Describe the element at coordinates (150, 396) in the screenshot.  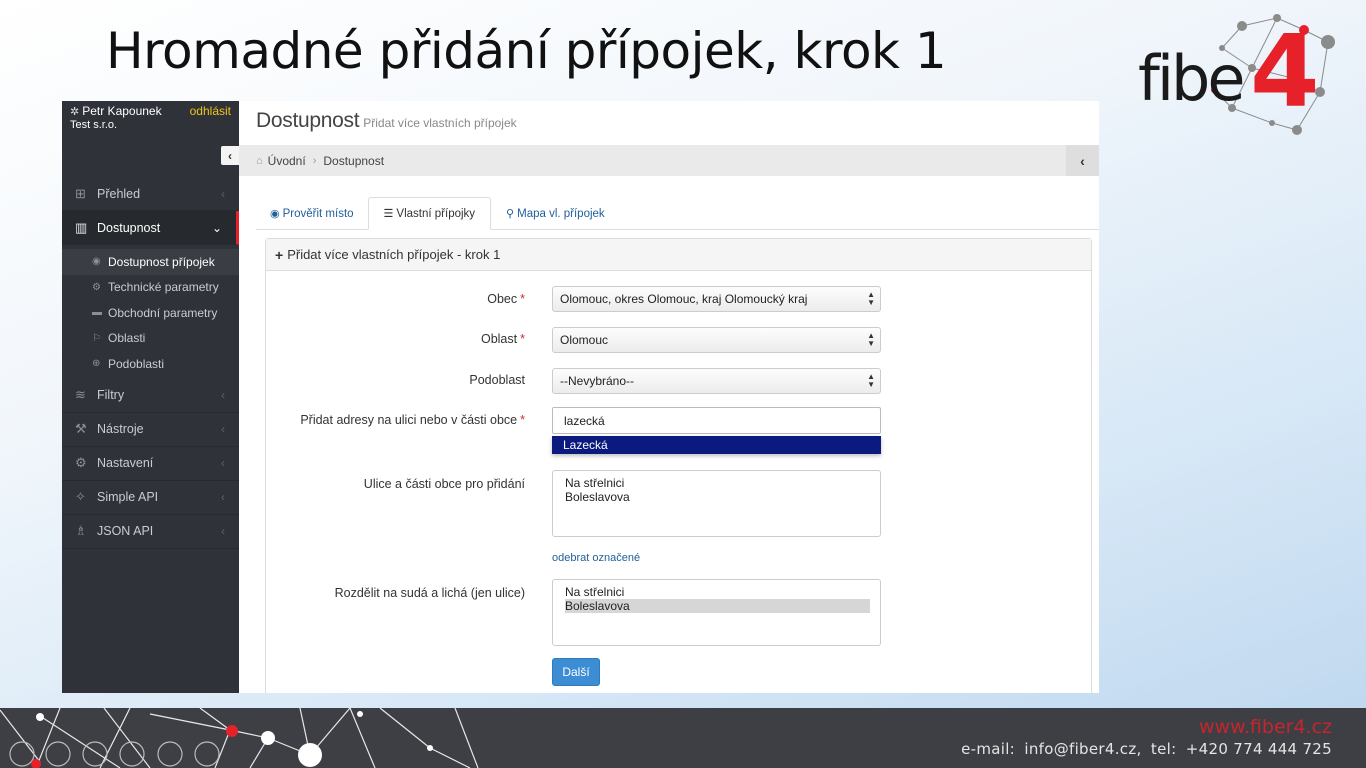
I see `sidebar-item-filtry: ≋ Filtry ‹` at that location.